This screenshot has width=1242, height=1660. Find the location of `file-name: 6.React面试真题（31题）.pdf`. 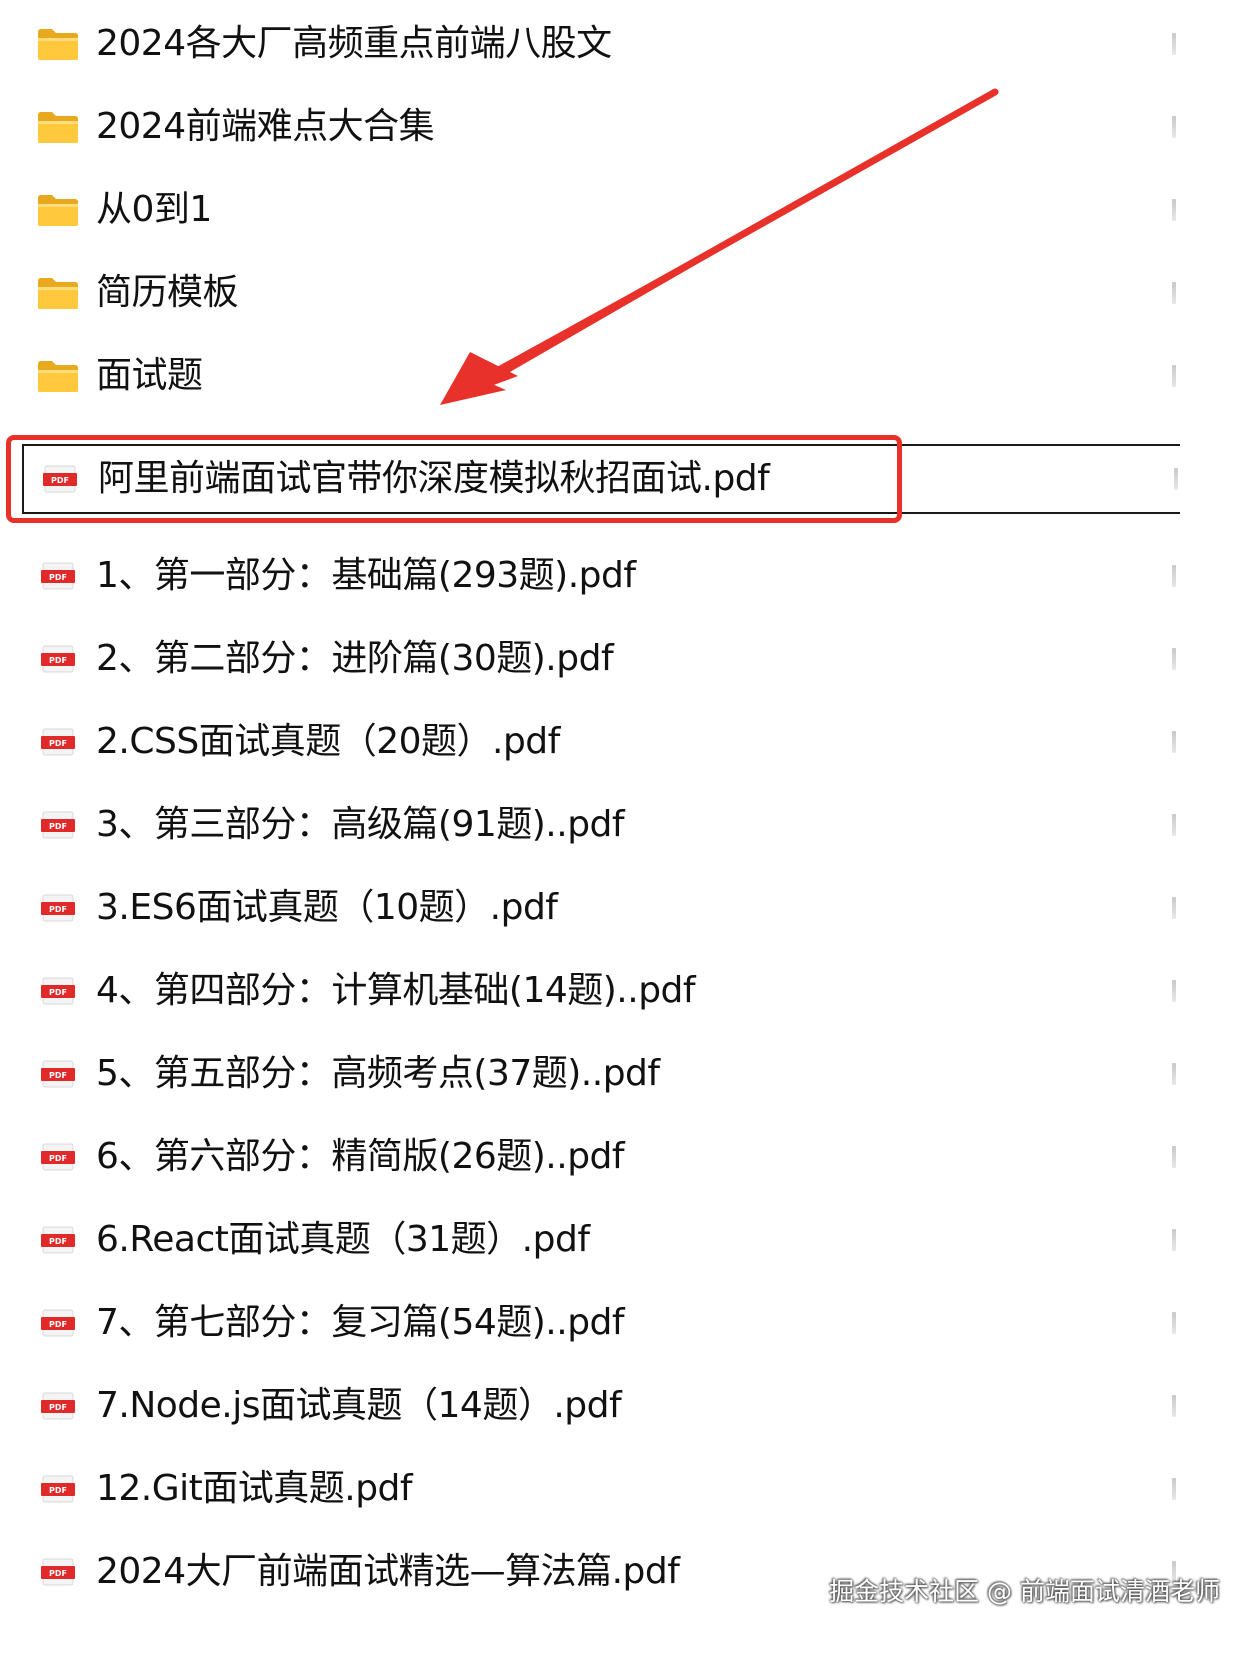

file-name: 6.React面试真题（31题）.pdf is located at coordinates (343, 1239).